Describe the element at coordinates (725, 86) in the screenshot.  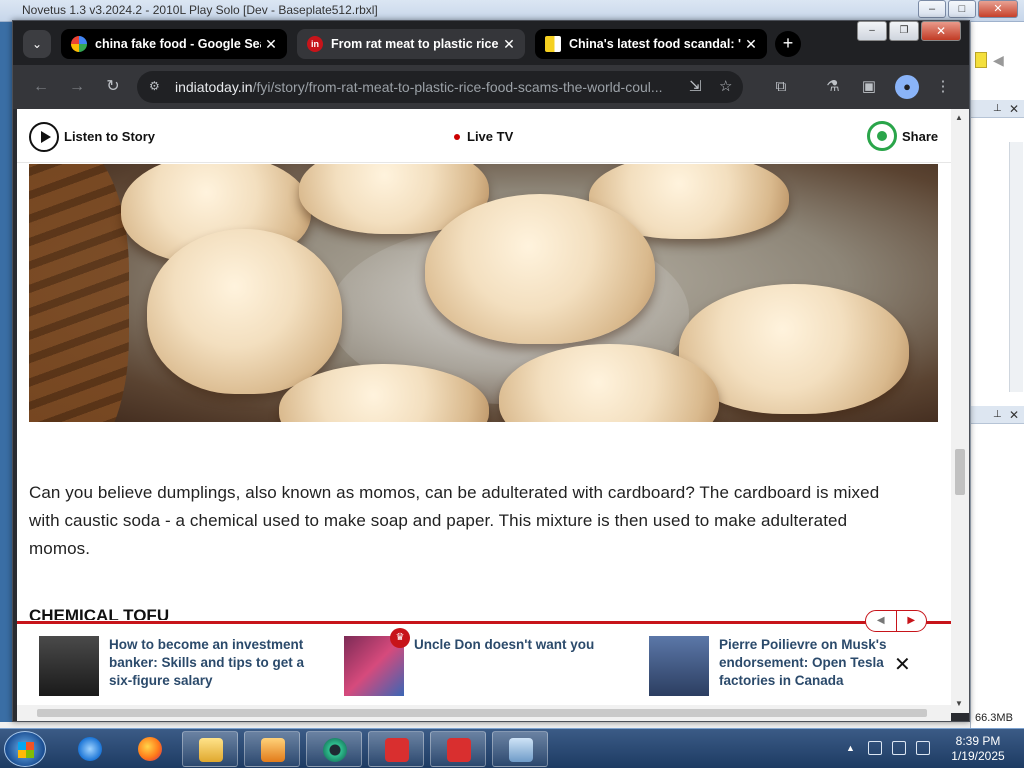
I see `bookmark-star-icon: ☆` at that location.